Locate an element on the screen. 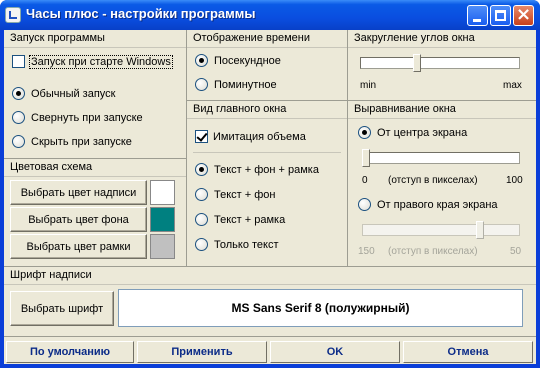 The width and height of the screenshot is (540, 368). startup-option-hide: Скрыть при запуске is located at coordinates (72, 141).